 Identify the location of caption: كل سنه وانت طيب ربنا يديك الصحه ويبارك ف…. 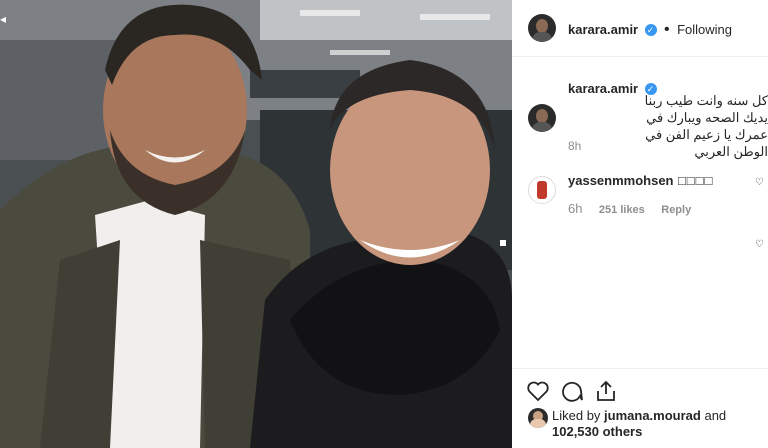
(668, 126).